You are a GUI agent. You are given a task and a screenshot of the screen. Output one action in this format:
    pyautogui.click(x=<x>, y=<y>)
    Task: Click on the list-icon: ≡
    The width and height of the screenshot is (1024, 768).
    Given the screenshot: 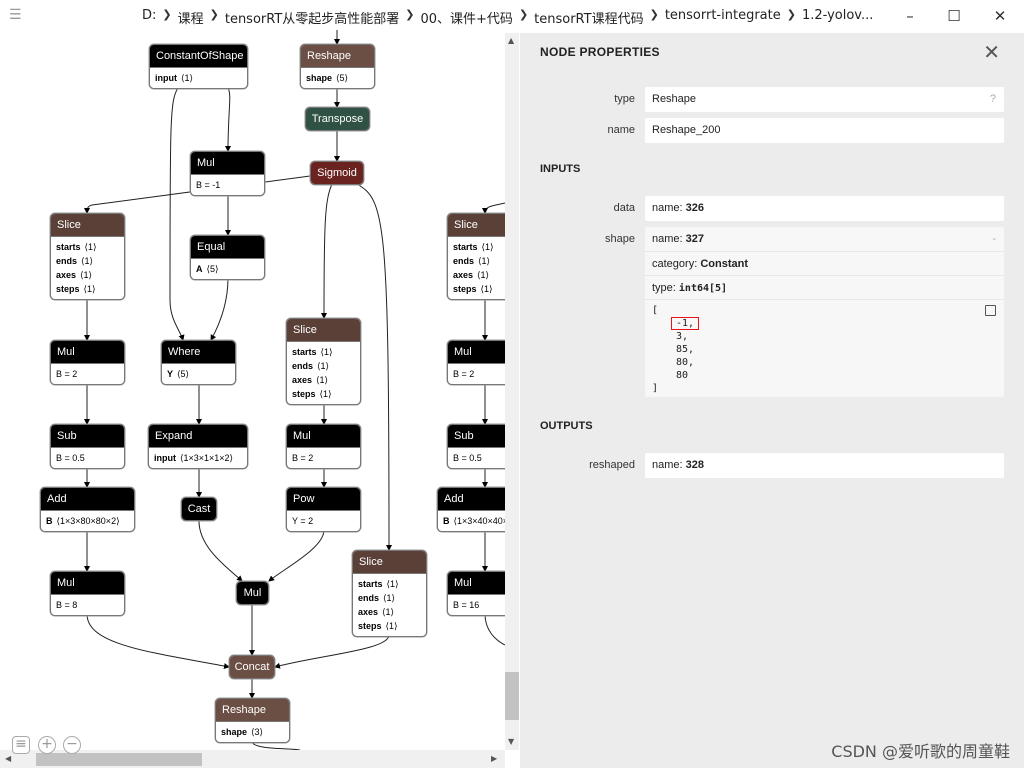 What is the action you would take?
    pyautogui.click(x=21, y=745)
    